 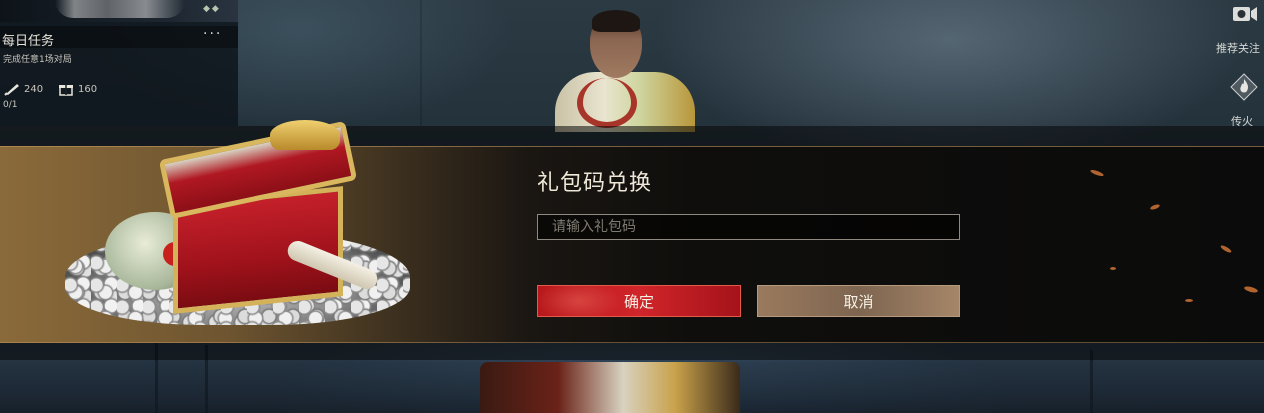 I want to click on game-logo, so click(x=120, y=9).